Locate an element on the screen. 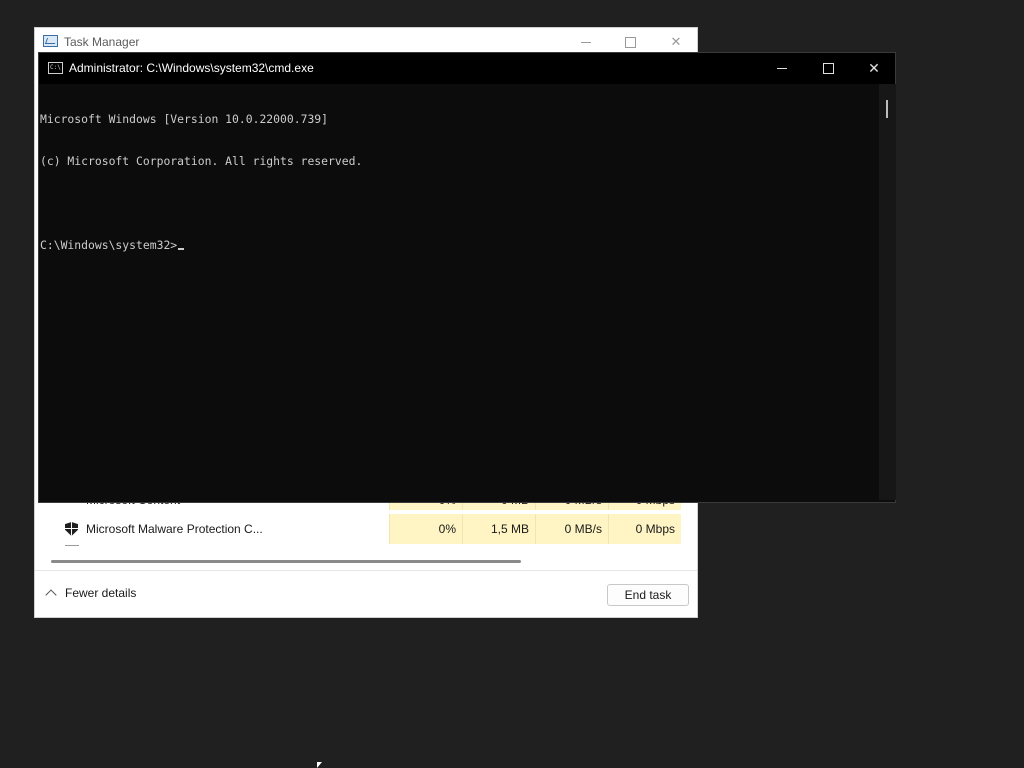  scrollbar-thumb is located at coordinates (887, 109).